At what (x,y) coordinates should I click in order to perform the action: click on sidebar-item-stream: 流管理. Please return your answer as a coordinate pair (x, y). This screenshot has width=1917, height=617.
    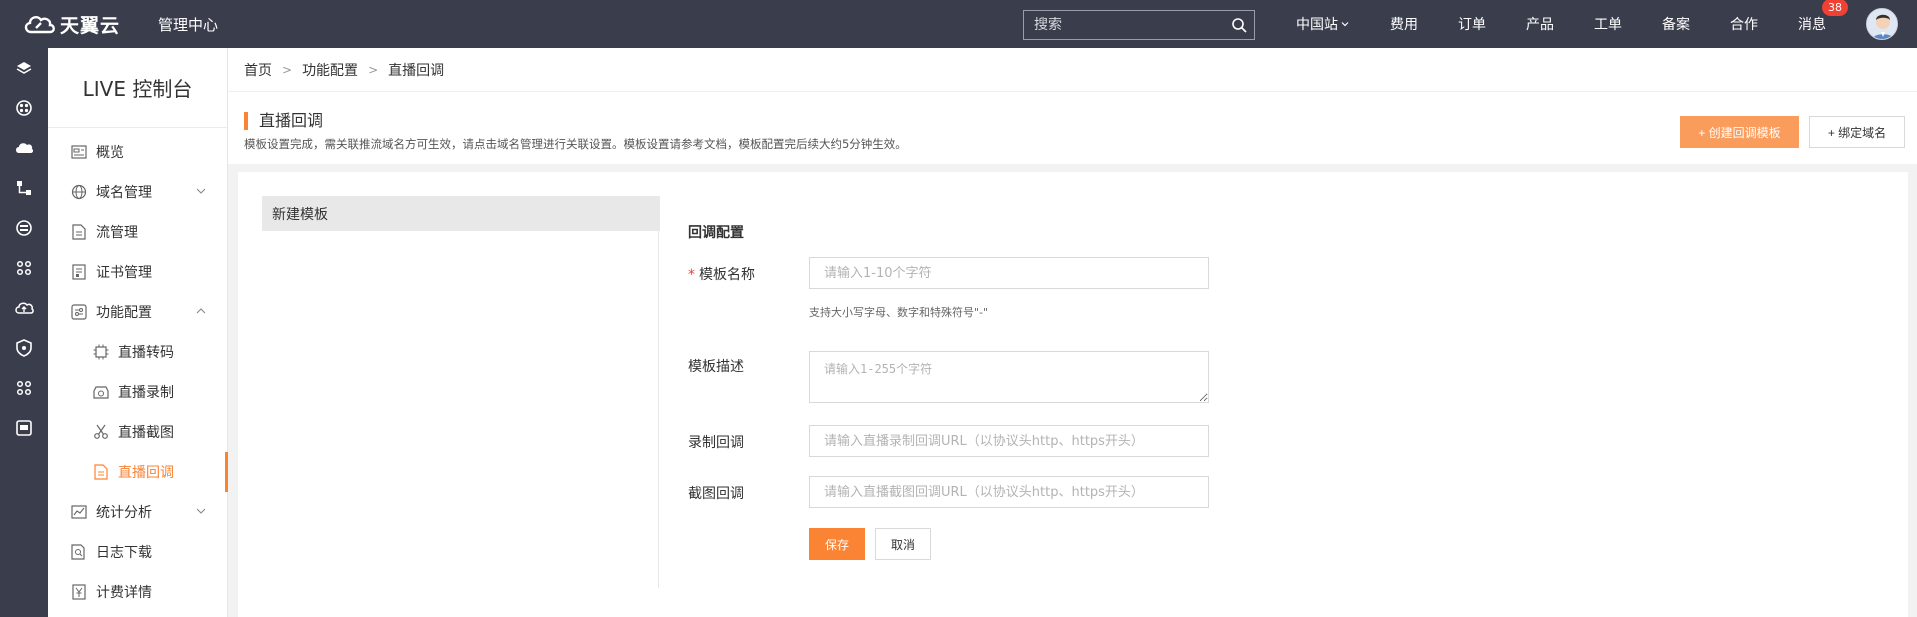
    Looking at the image, I should click on (137, 232).